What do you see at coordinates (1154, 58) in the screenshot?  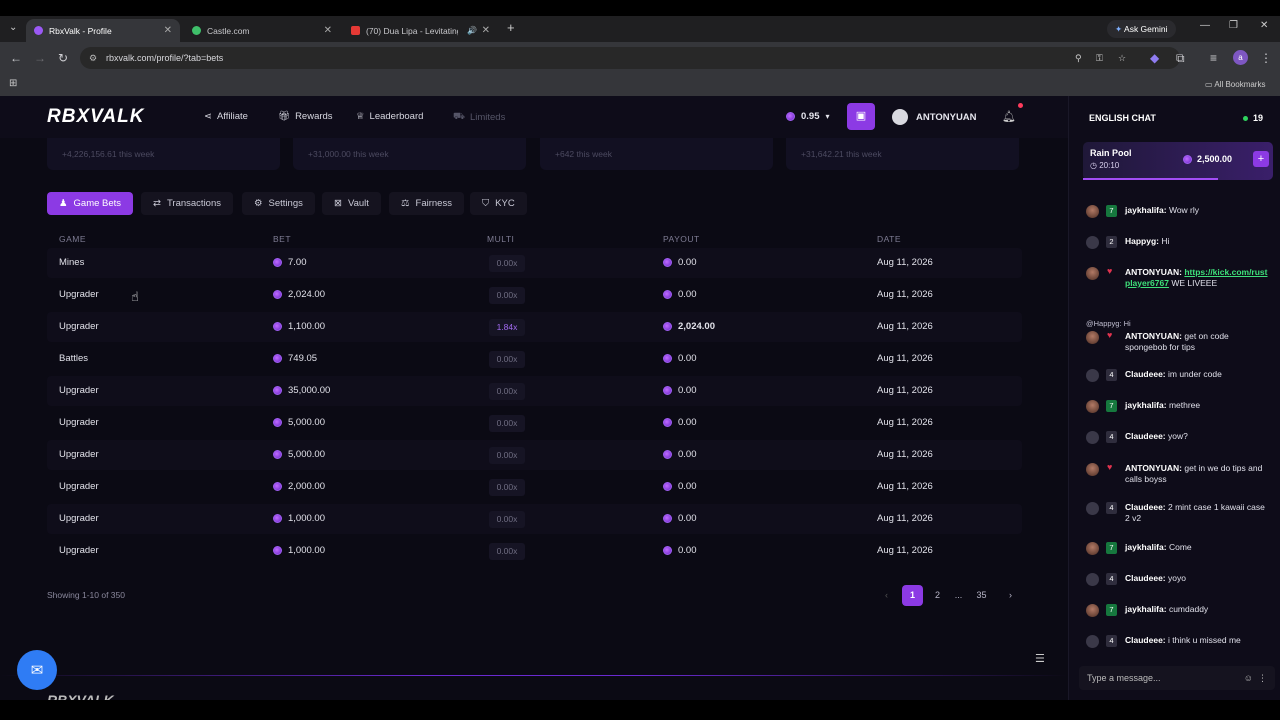 I see `extension-icon: ◆` at bounding box center [1154, 58].